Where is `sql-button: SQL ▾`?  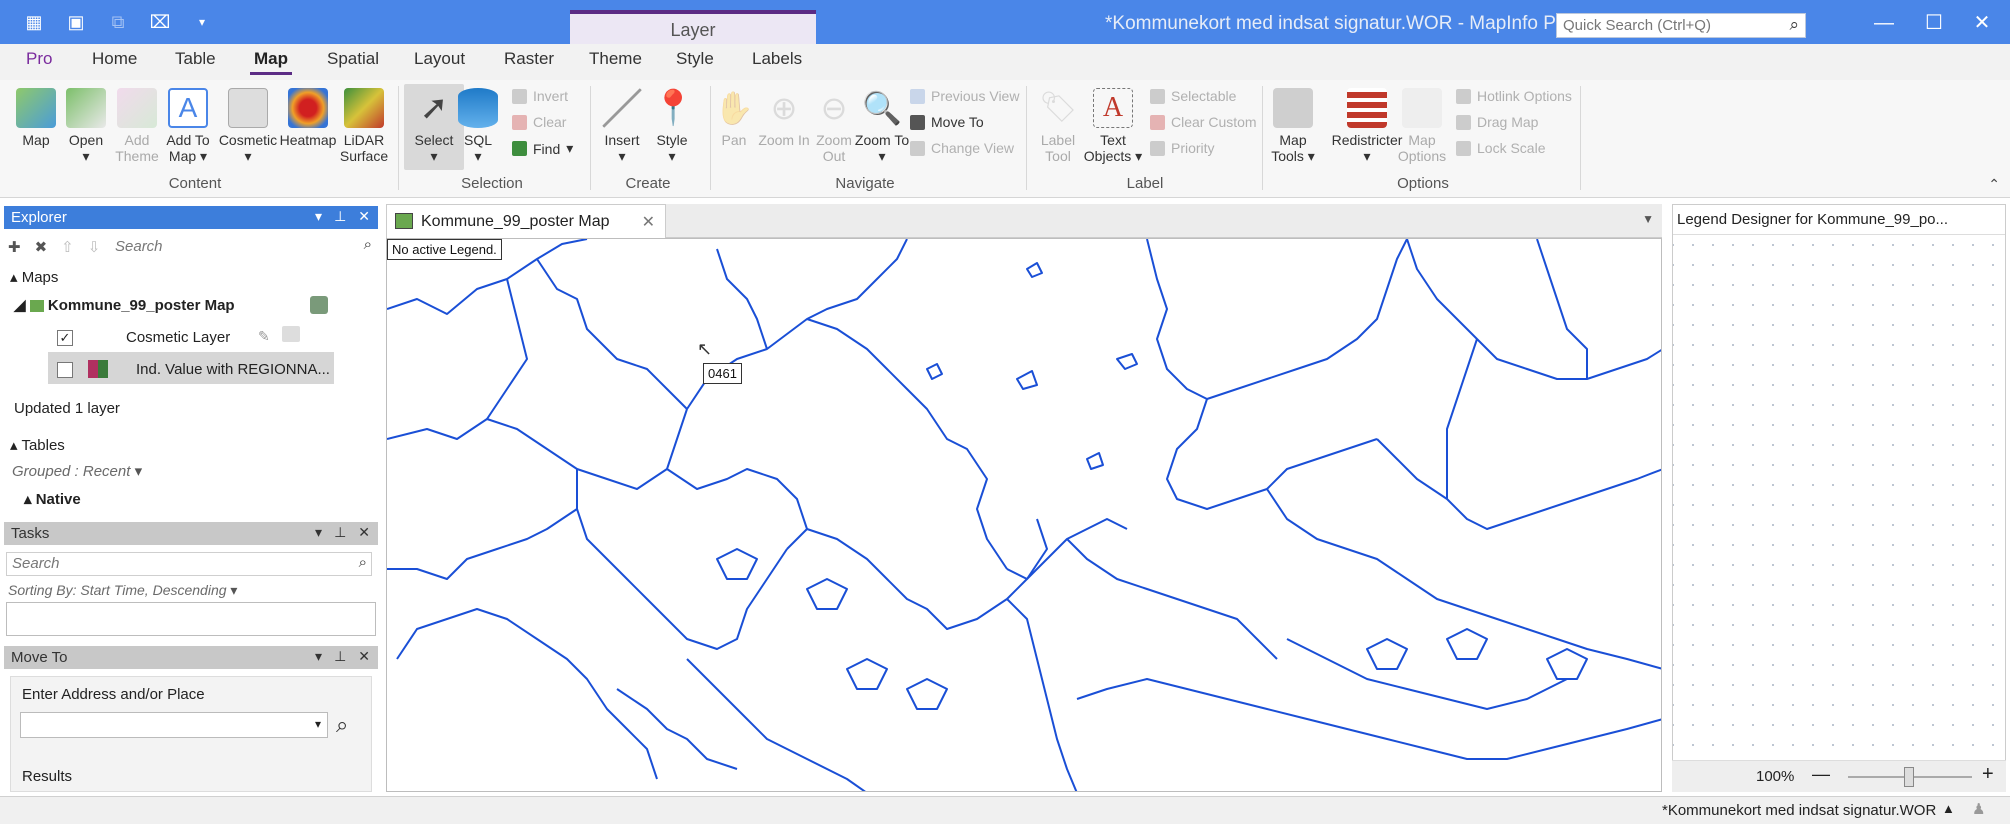 sql-button: SQL ▾ is located at coordinates (478, 126).